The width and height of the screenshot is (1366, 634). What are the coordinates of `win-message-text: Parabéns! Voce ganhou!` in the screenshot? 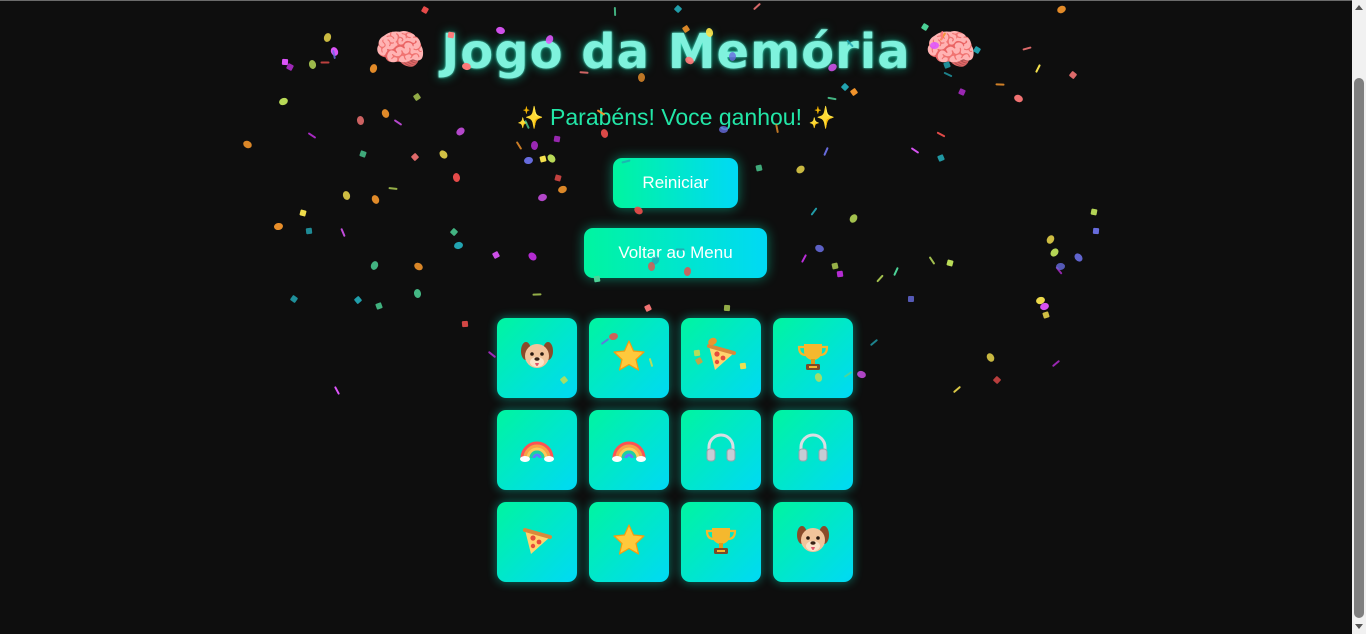 It's located at (676, 117).